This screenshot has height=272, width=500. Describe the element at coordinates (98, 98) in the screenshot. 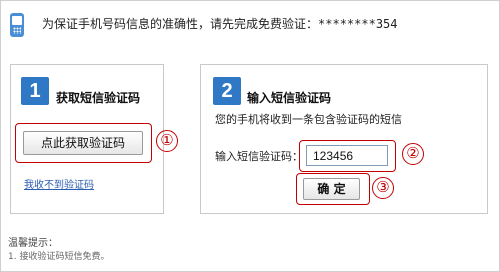

I see `step1-title: 获取短信验证码` at that location.